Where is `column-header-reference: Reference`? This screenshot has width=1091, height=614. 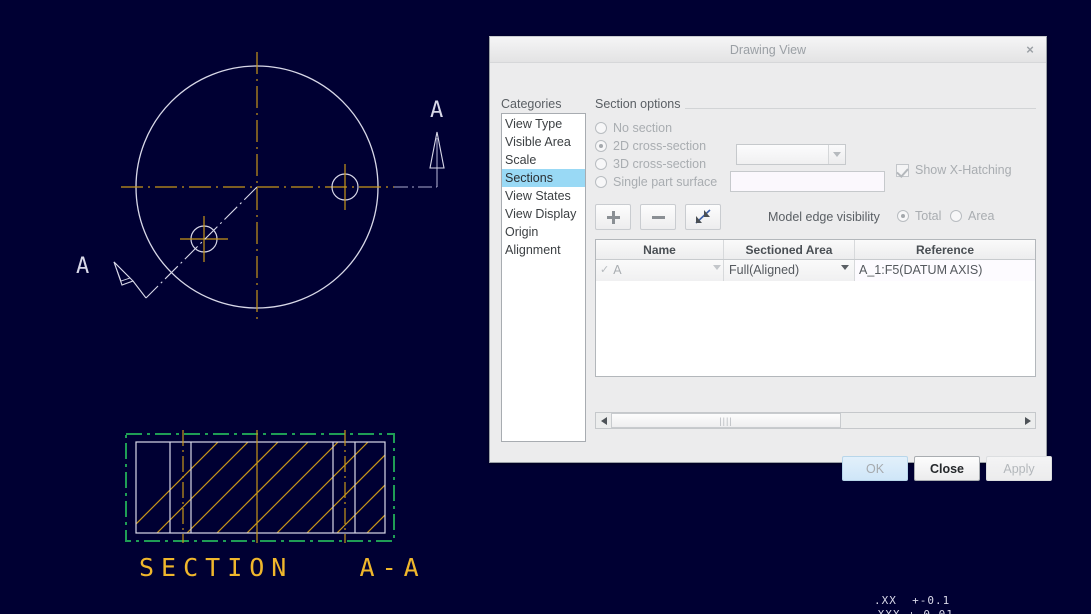
column-header-reference: Reference is located at coordinates (945, 249).